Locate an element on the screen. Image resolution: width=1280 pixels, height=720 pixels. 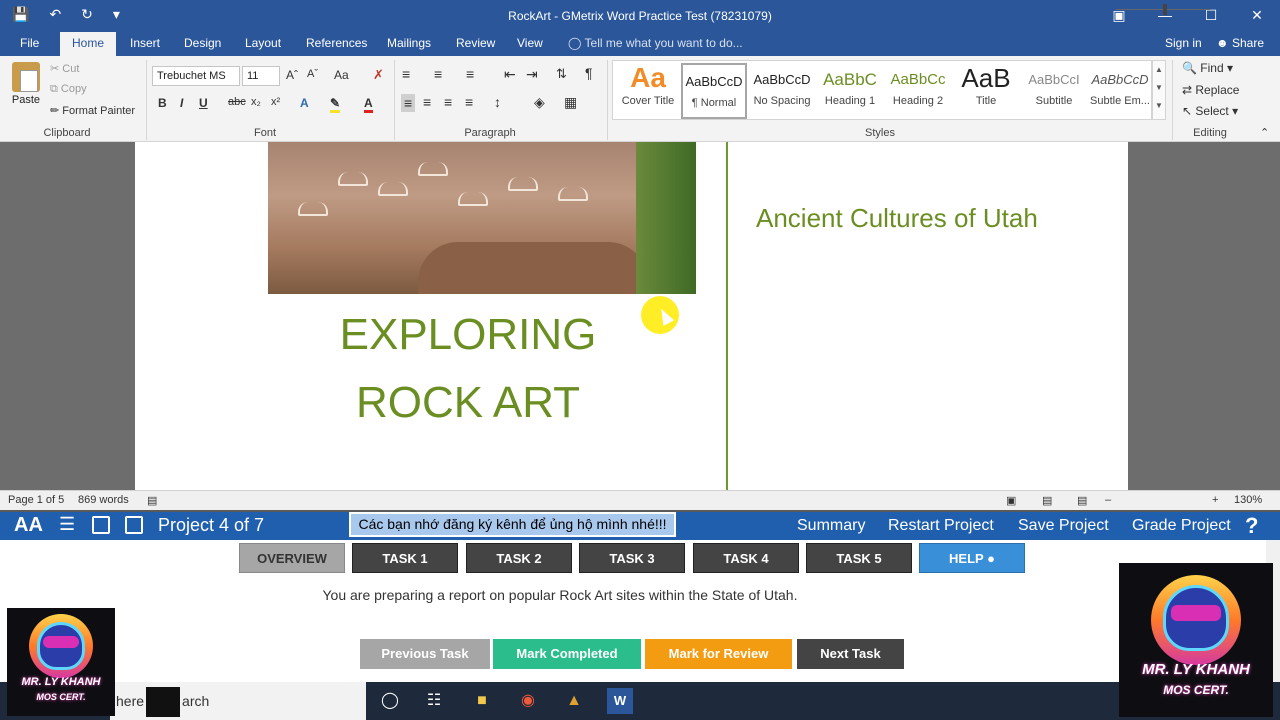
word-count: 869 words is located at coordinates (103, 500).